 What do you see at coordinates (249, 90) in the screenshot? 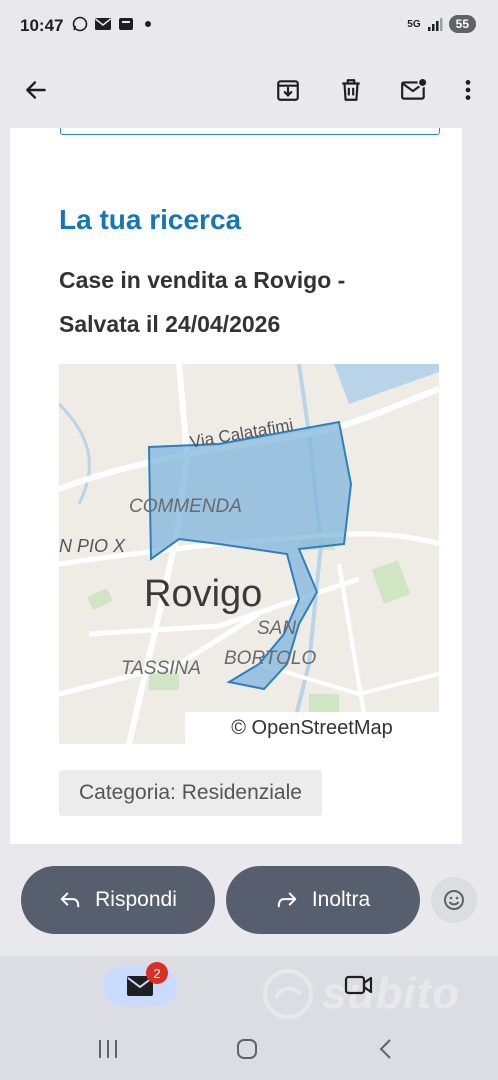
I see `email-toolbar` at bounding box center [249, 90].